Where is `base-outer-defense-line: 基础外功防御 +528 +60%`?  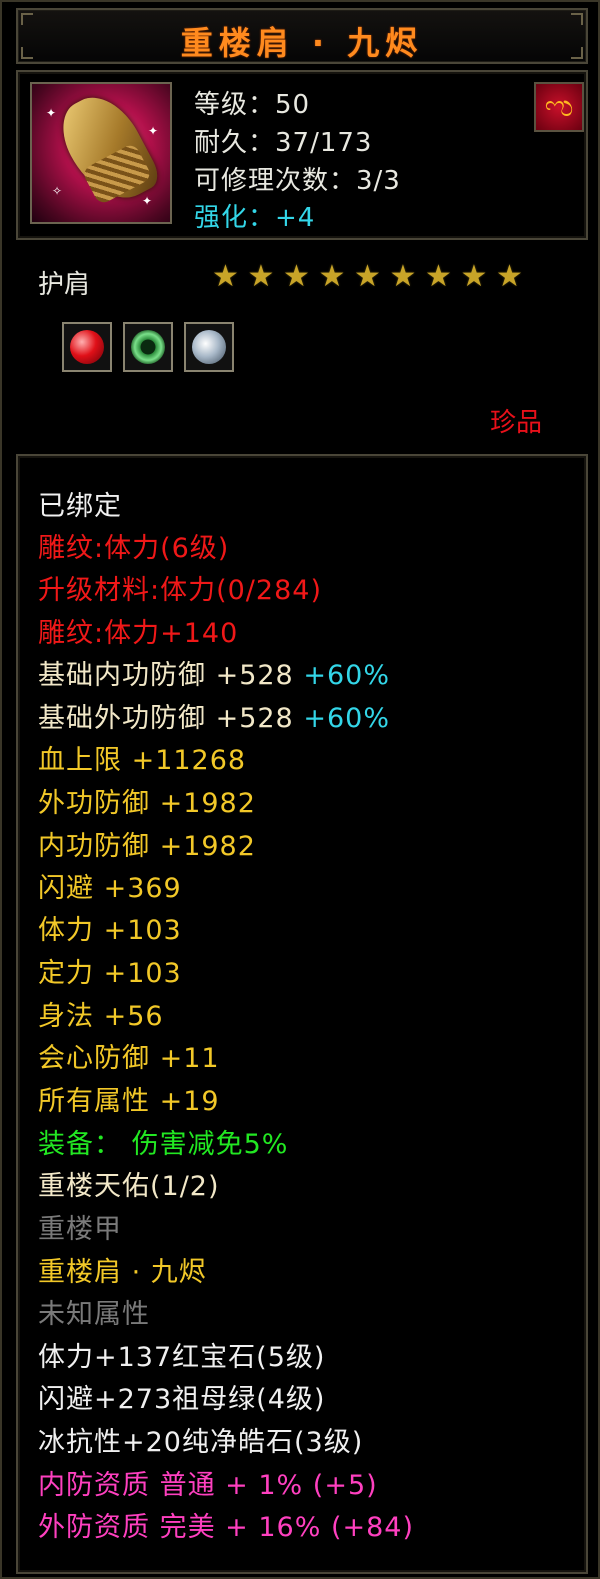
base-outer-defense-line: 基础外功防御 +528 +60% is located at coordinates (214, 718).